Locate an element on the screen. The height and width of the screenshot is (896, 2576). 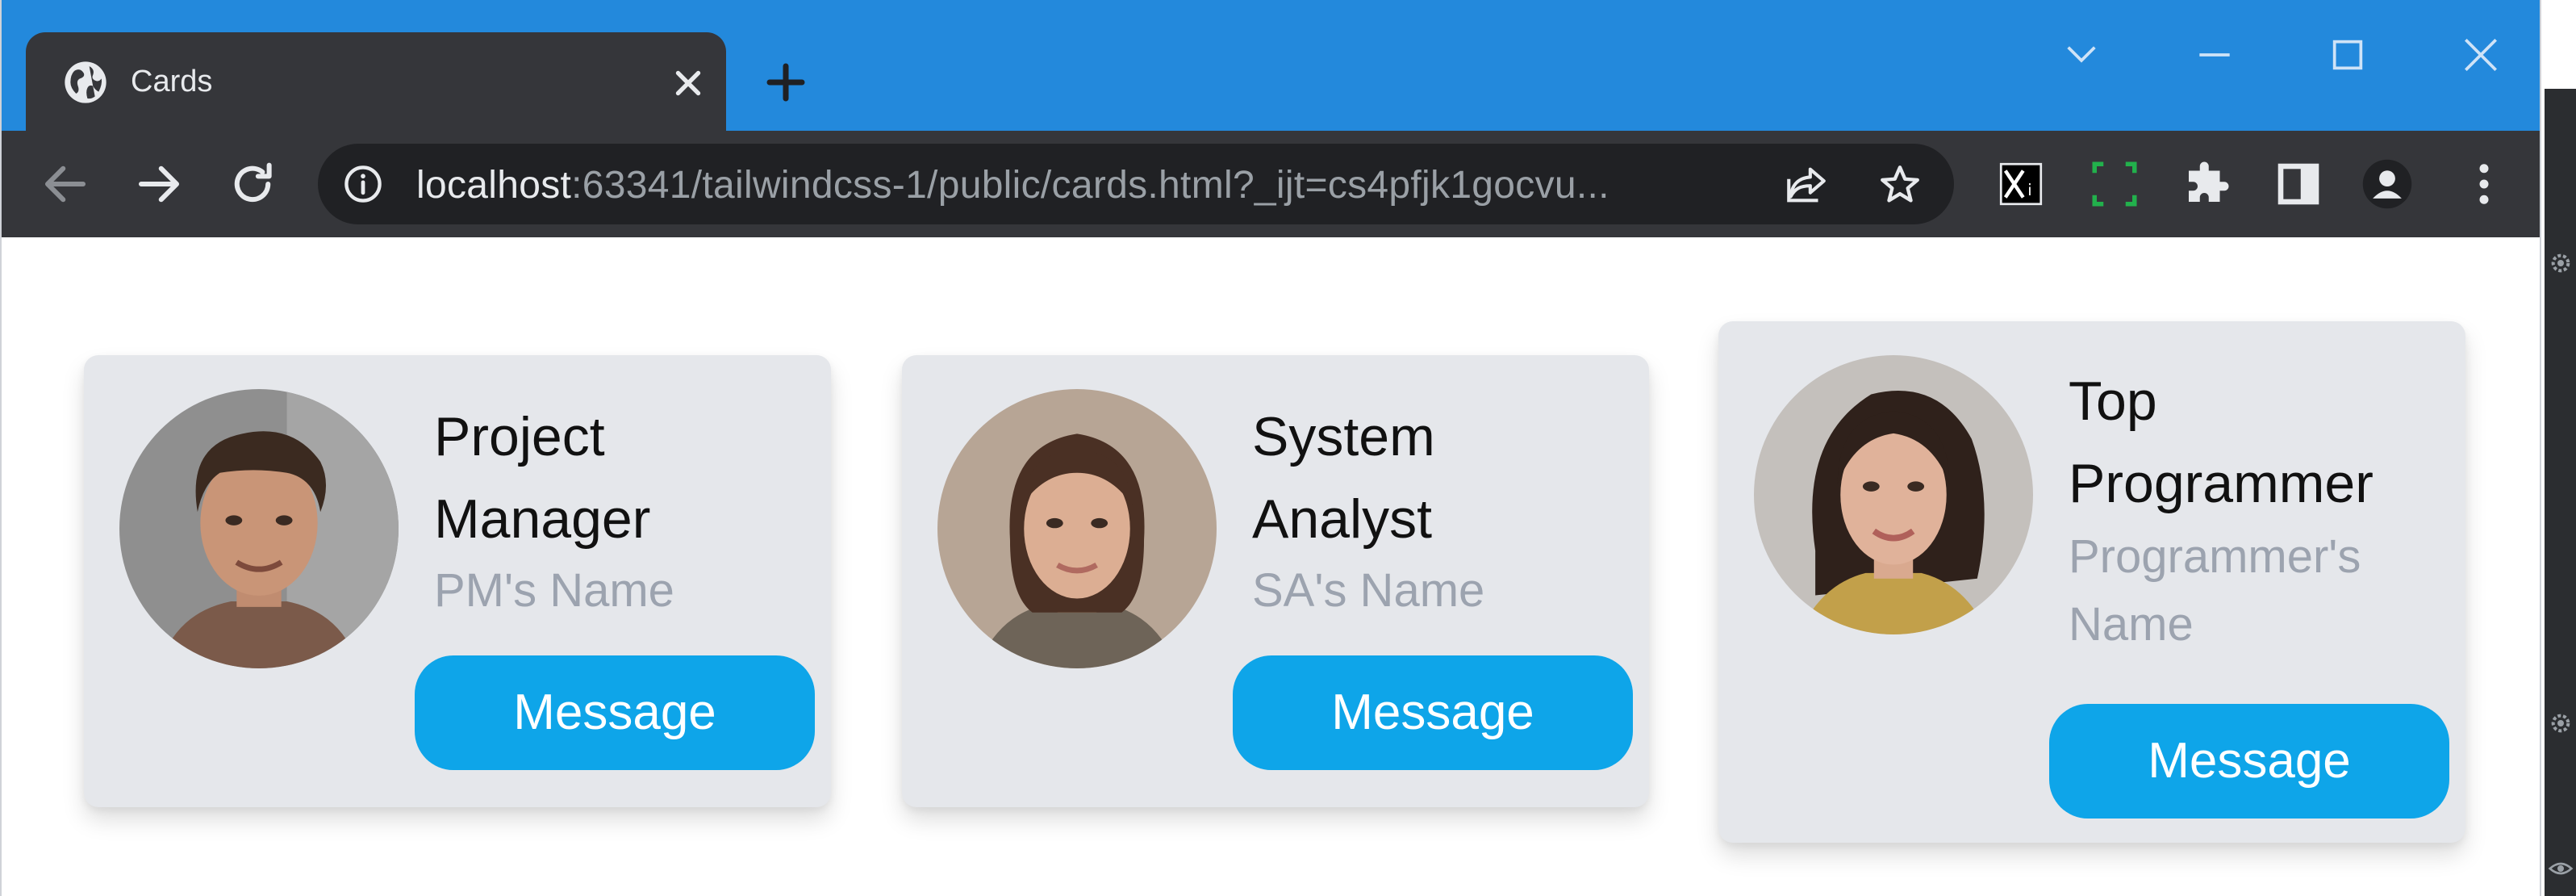
svg-text: i is located at coordinates (2029, 190).